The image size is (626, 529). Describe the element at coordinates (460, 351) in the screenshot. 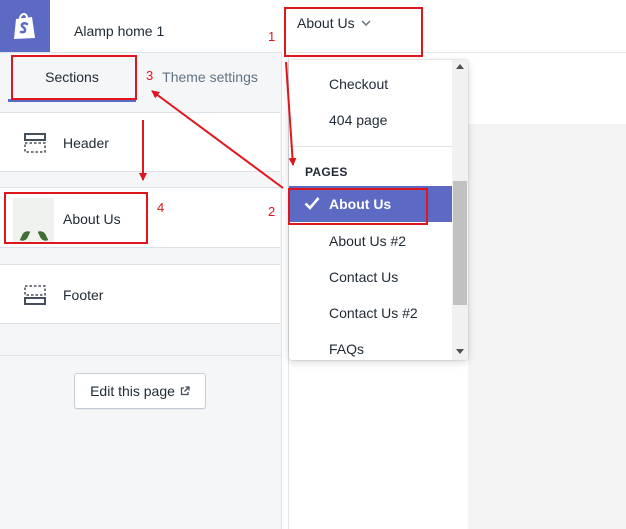

I see `scroll-down-arrow-icon` at that location.